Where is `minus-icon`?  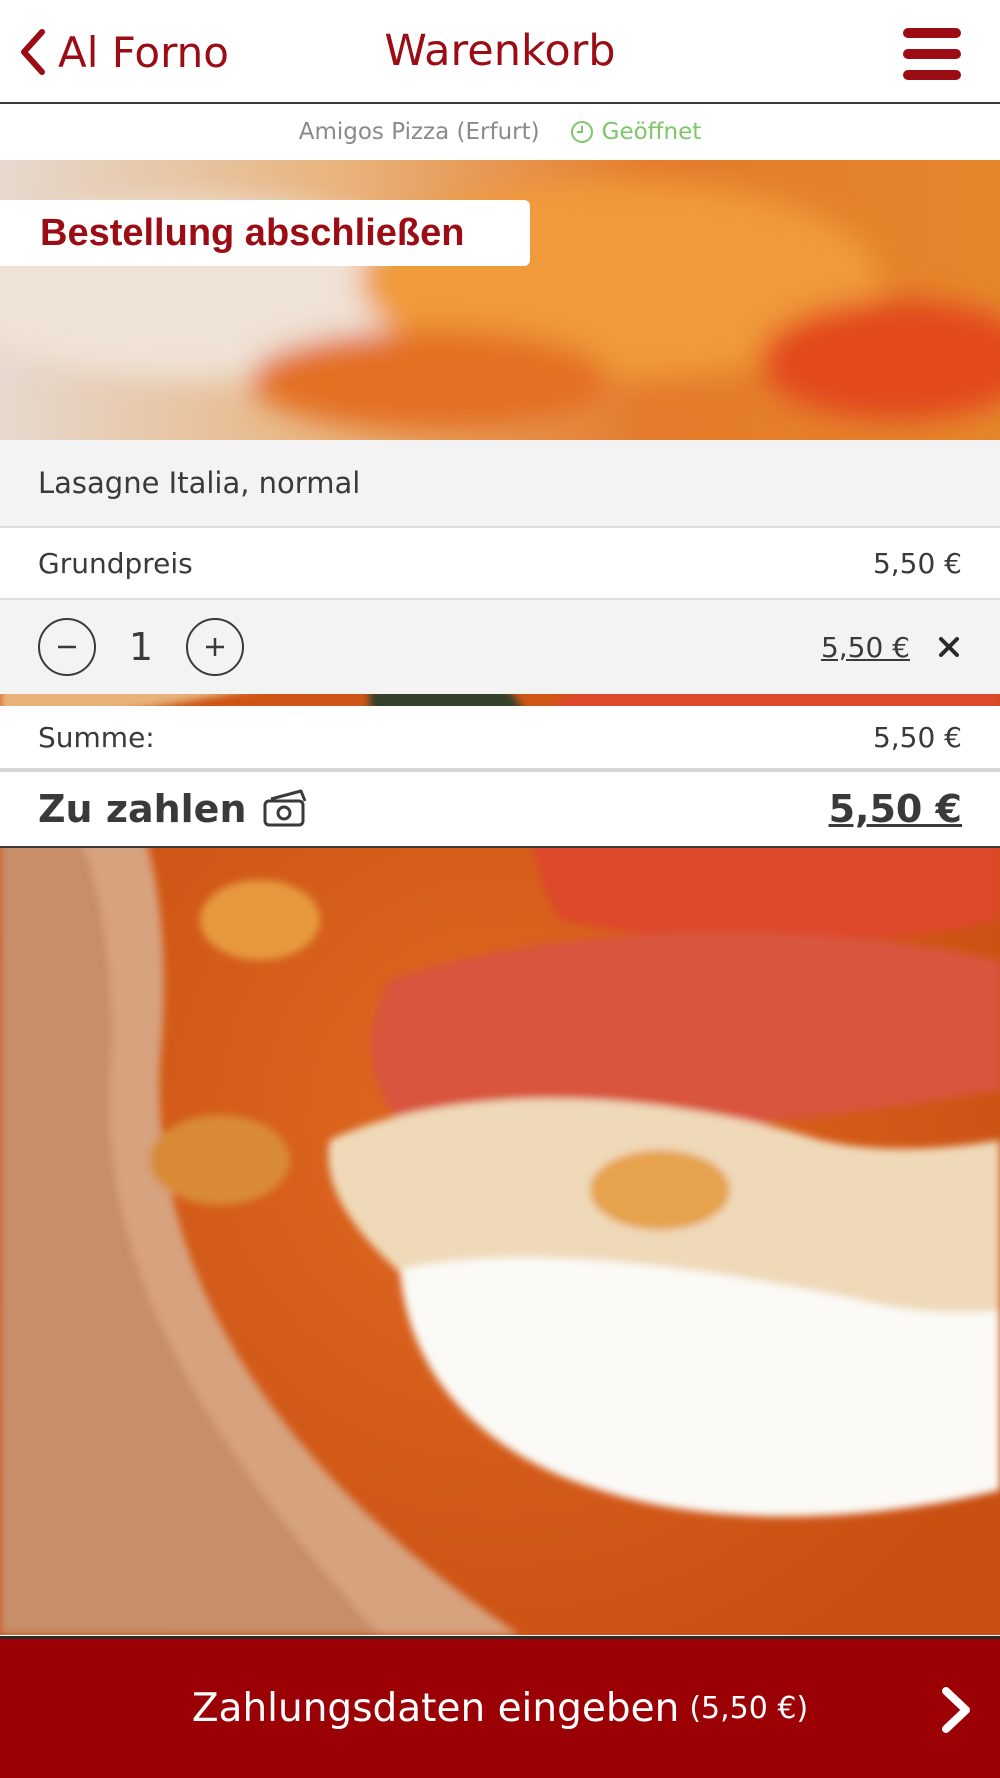
minus-icon is located at coordinates (67, 647).